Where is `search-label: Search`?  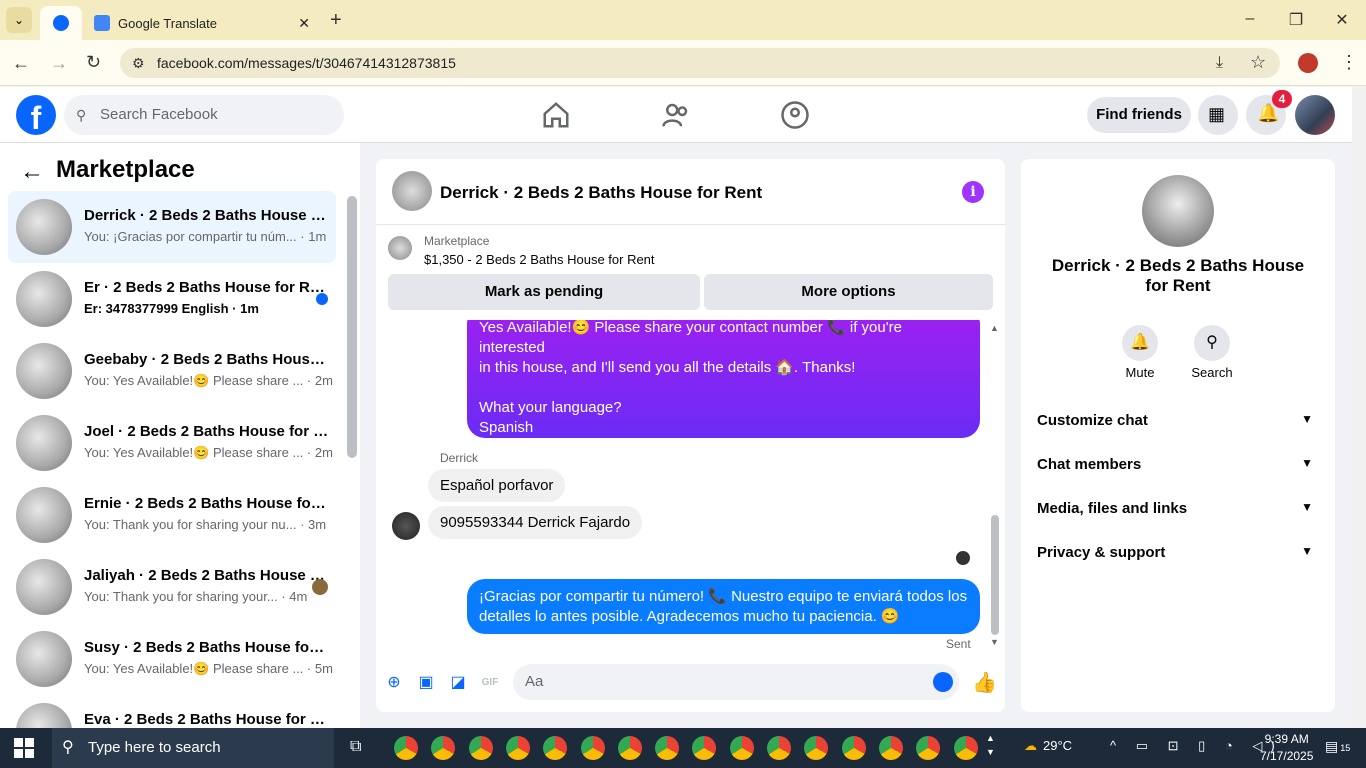
search-label: Search is located at coordinates (1212, 372).